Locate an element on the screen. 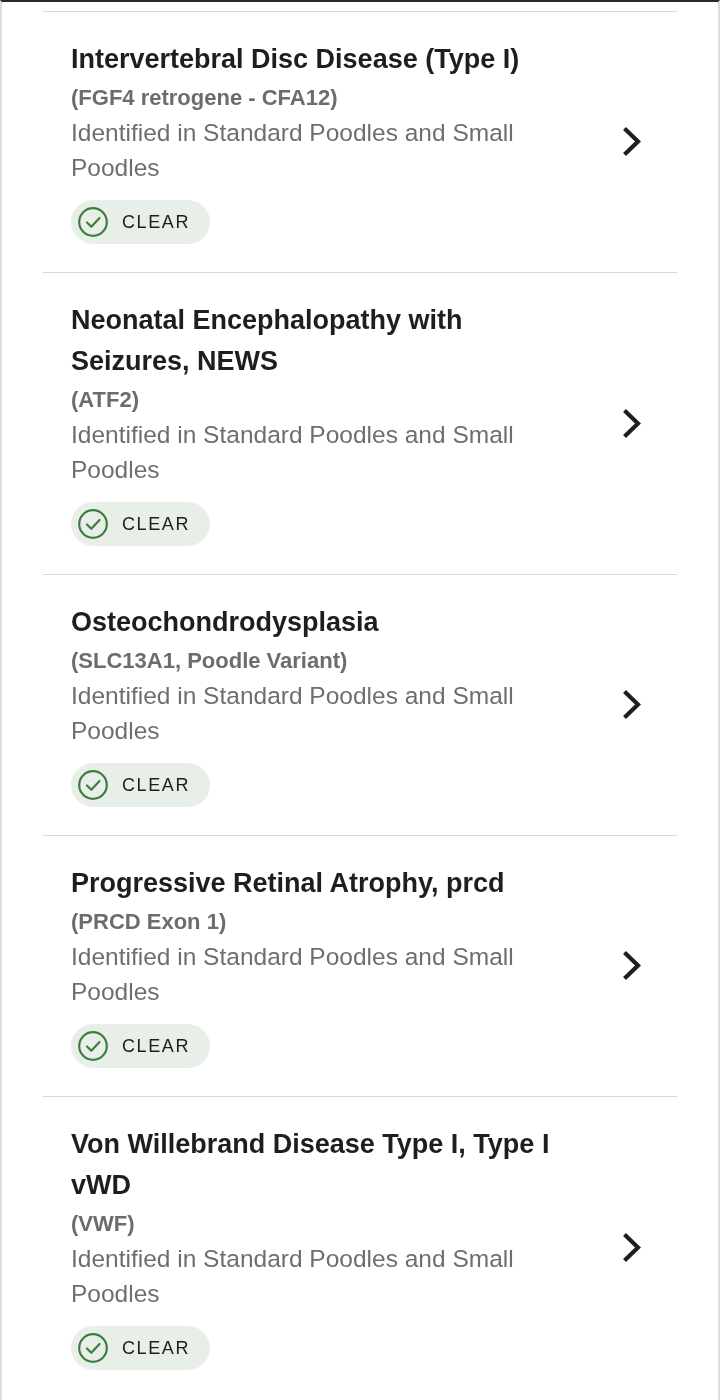 The image size is (720, 1400). test-title: Von Willebrand Disease Type I, Type I vWD is located at coordinates (311, 1165).